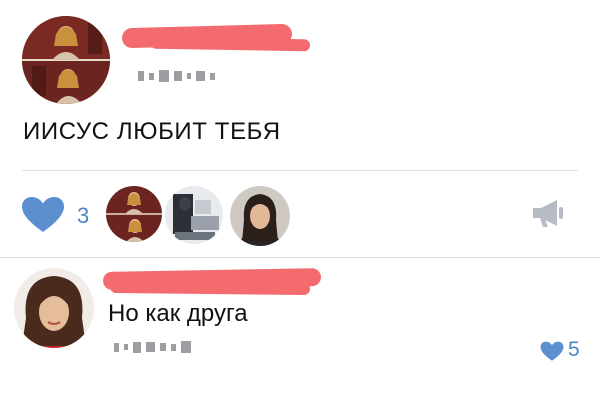  What do you see at coordinates (152, 131) in the screenshot?
I see `post-text: ИИСУС ЛЮБИТ ТЕБЯ` at bounding box center [152, 131].